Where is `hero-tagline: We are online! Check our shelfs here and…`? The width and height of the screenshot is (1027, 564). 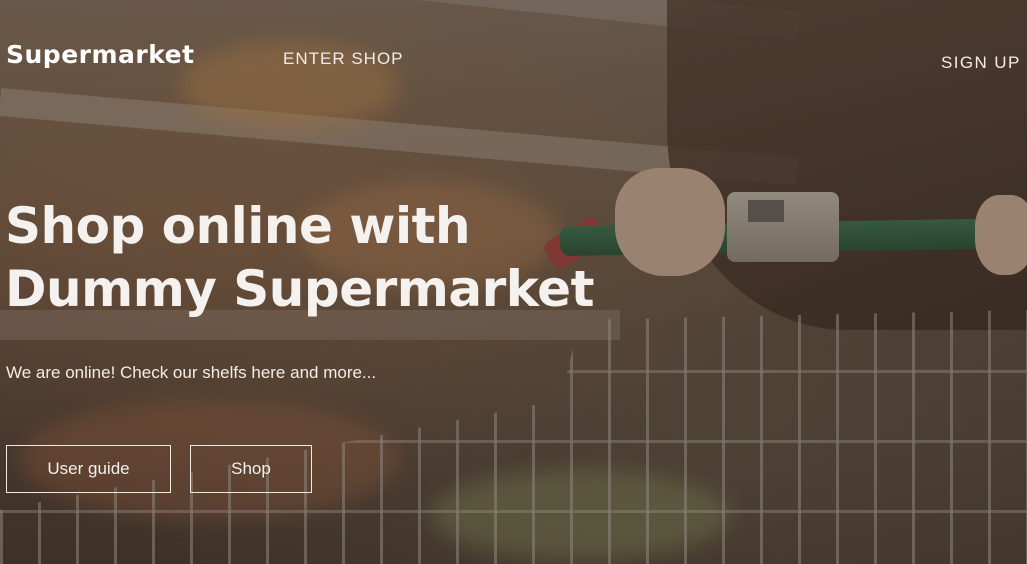 hero-tagline: We are online! Check our shelfs here and… is located at coordinates (191, 372).